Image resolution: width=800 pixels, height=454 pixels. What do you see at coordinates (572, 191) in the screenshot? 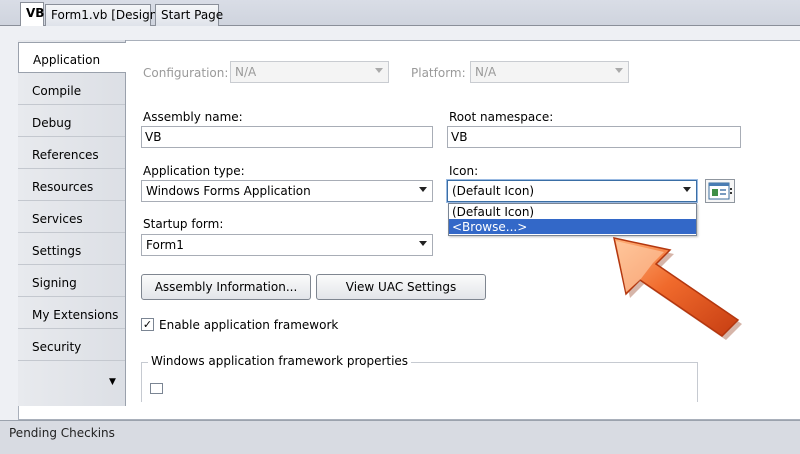
I see `icon-select: (Default Icon)` at bounding box center [572, 191].